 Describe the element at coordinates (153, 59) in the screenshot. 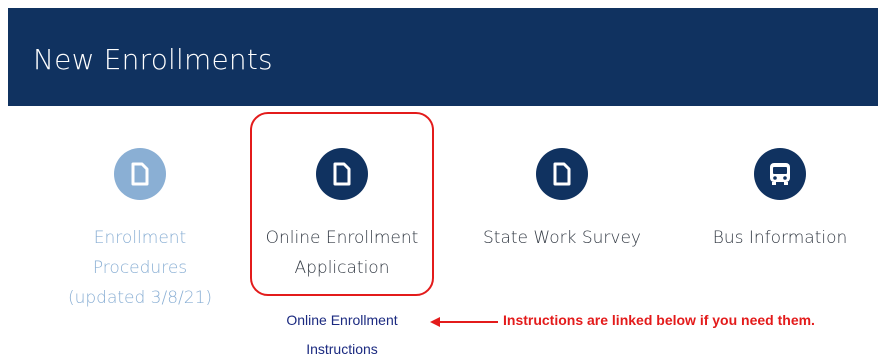

I see `page-title: New Enrollments` at that location.